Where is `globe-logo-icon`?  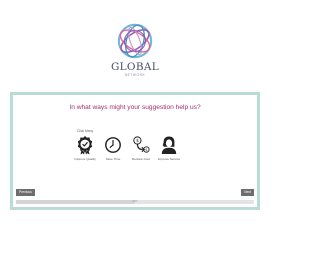
globe-logo-icon is located at coordinates (135, 41).